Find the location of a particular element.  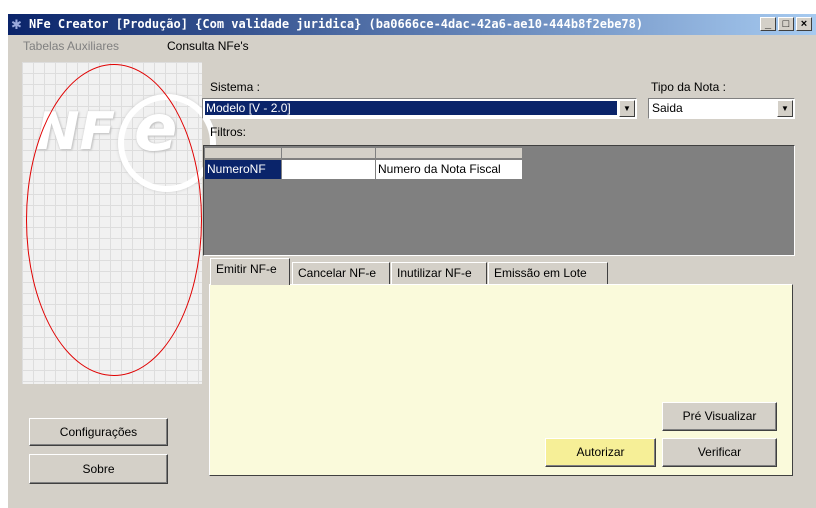

autorizar-button: Autorizar is located at coordinates (600, 452).